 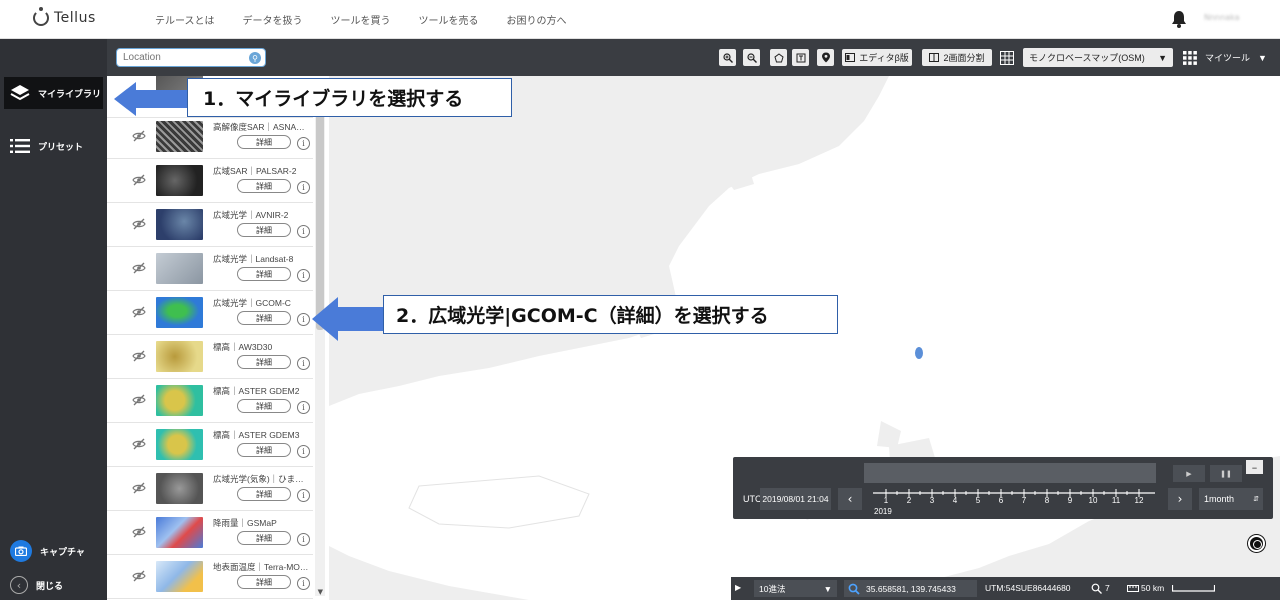 What do you see at coordinates (210, 489) in the screenshot?
I see `layer-item: 広域光学(気象)｜ひまわり8号 詳細 i` at bounding box center [210, 489].